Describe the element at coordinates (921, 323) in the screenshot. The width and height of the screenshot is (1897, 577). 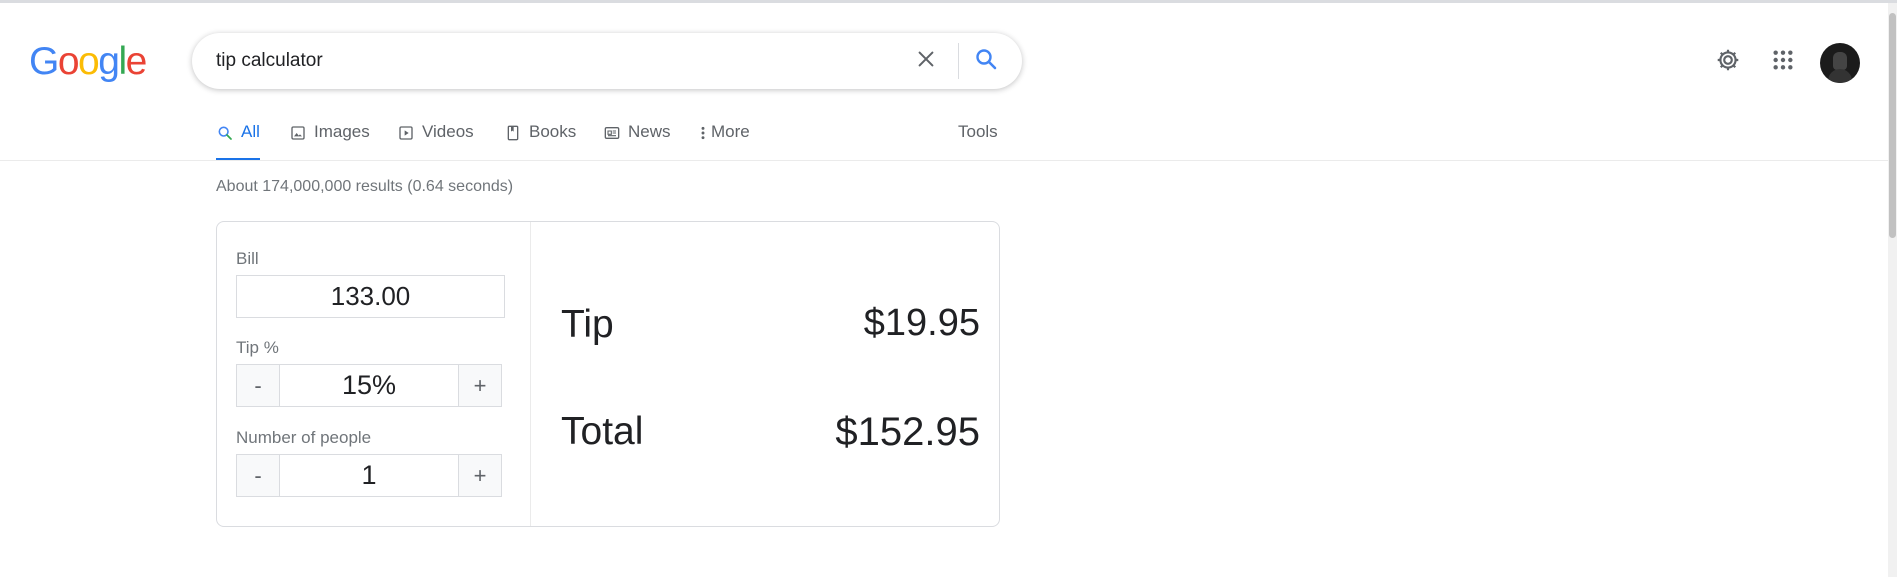
I see `tip-output-value: $19.95` at that location.